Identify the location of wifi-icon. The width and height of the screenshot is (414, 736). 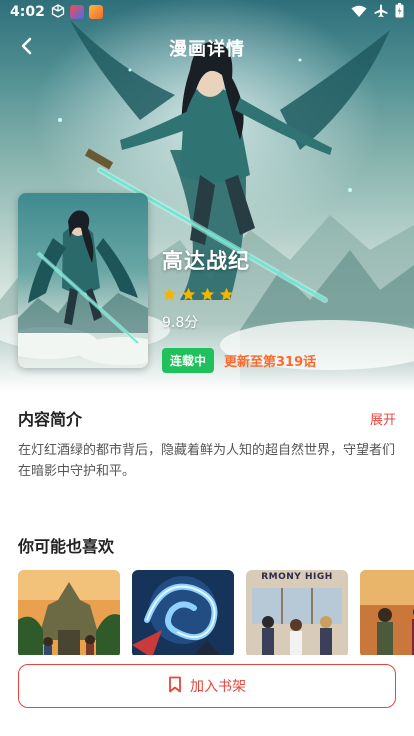
(359, 12).